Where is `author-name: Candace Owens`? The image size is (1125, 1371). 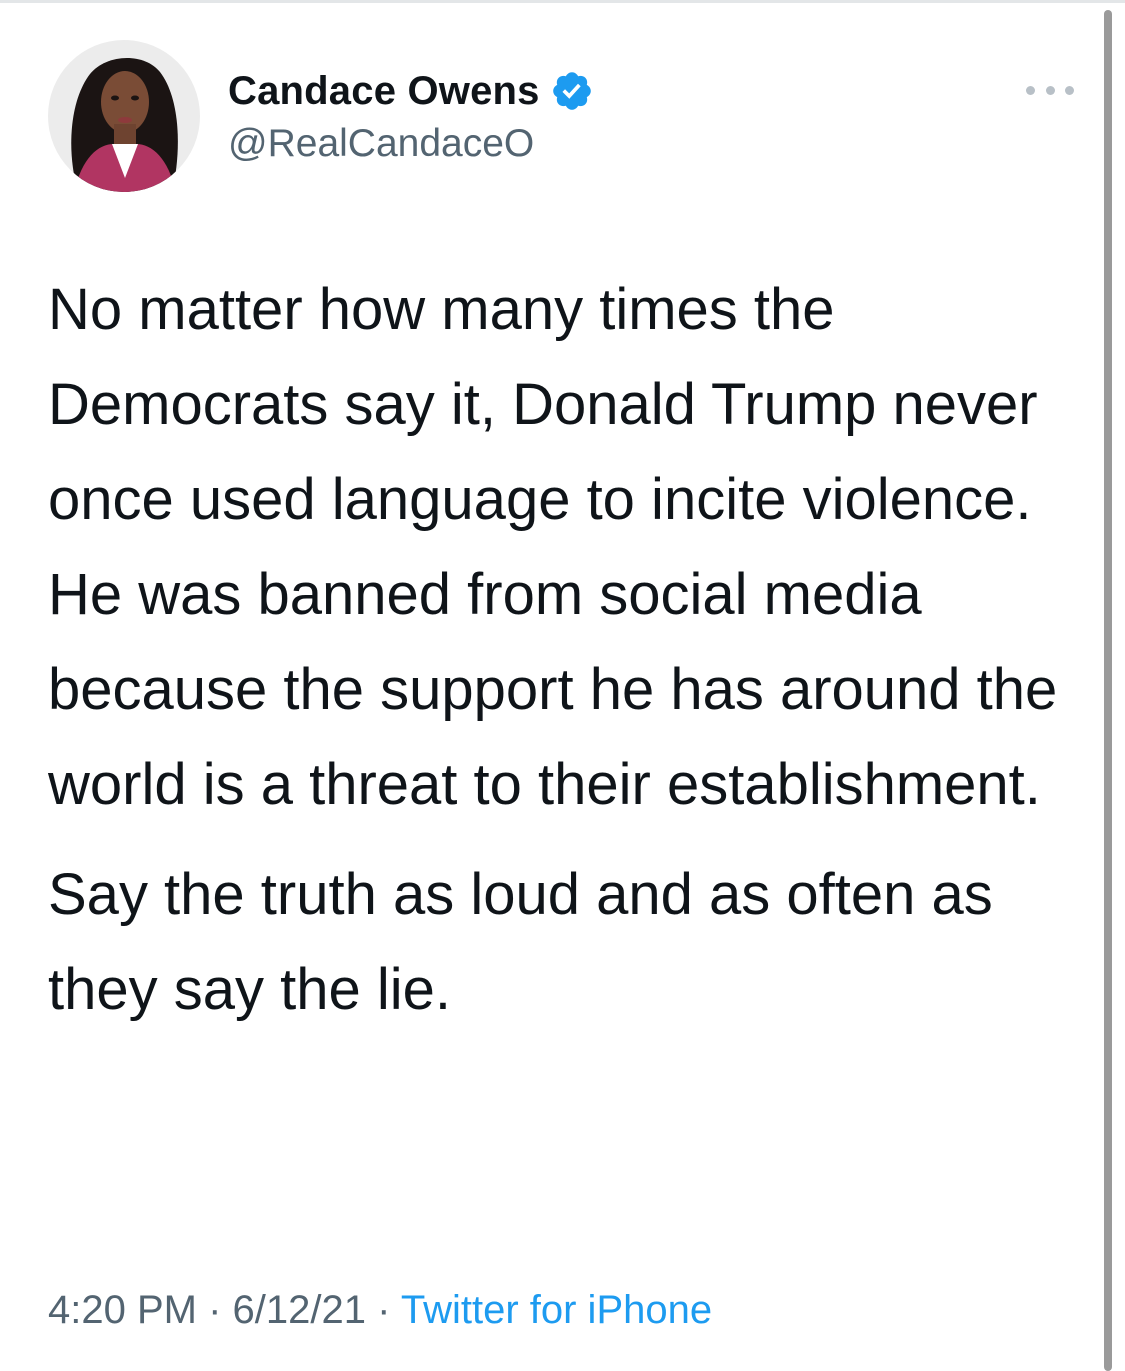 author-name: Candace Owens is located at coordinates (411, 91).